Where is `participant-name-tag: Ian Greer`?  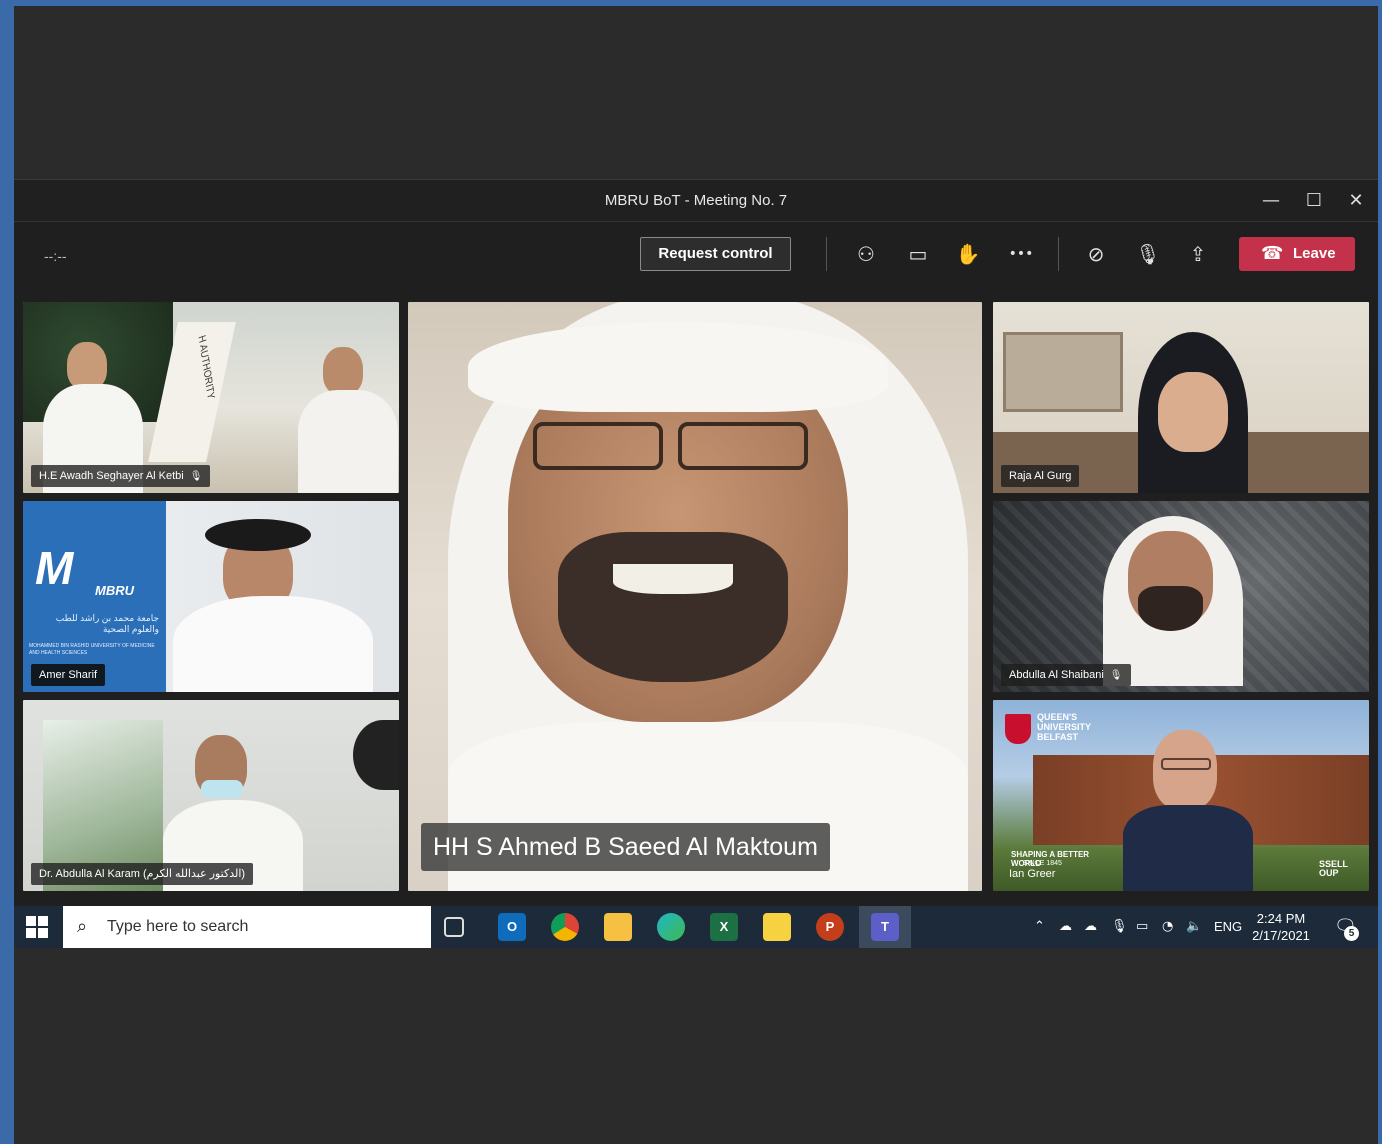
participant-name-tag: Ian Greer is located at coordinates (1032, 874).